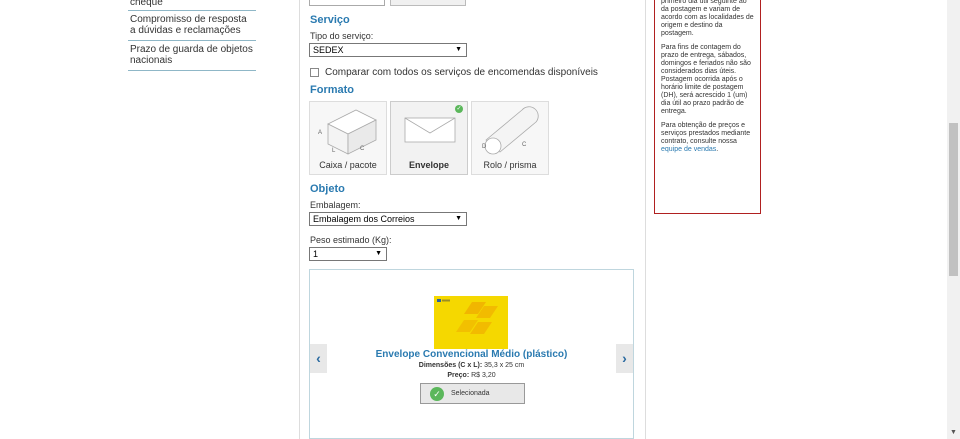 The height and width of the screenshot is (439, 960). I want to click on svg-text: L, so click(334, 151).